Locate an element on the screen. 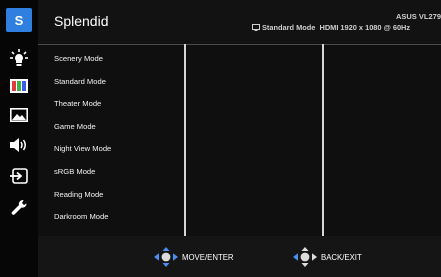  splendid-icon: S is located at coordinates (19, 20).